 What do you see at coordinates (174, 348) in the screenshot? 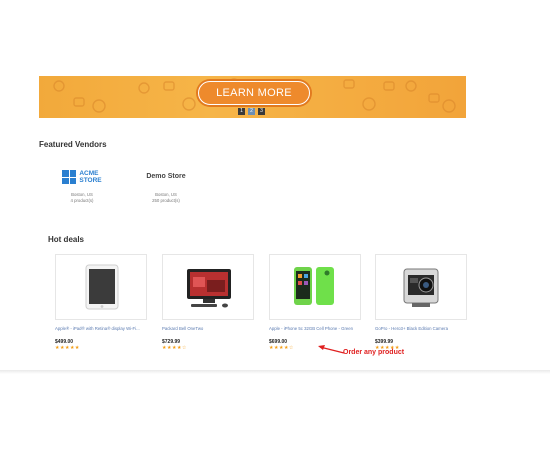
I see `rating-stars: ★★★★☆` at bounding box center [174, 348].